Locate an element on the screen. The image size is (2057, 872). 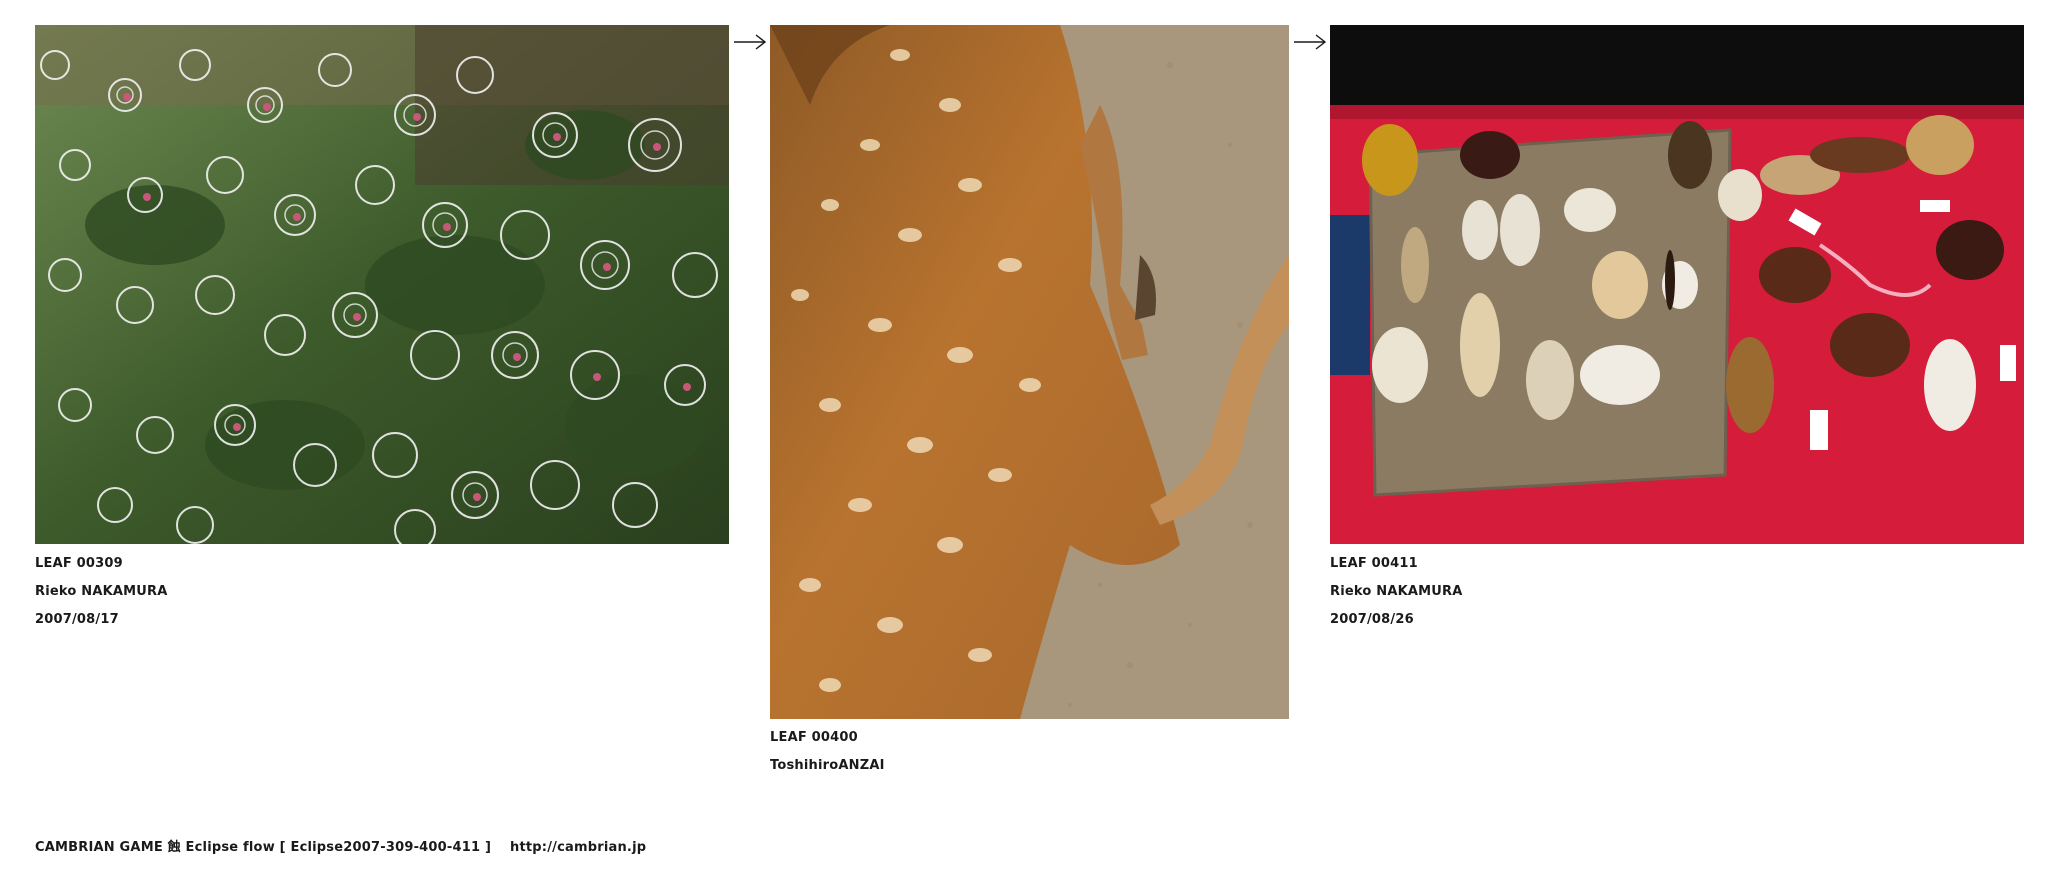
leaf-id: LEAF 00400 is located at coordinates (827, 738).